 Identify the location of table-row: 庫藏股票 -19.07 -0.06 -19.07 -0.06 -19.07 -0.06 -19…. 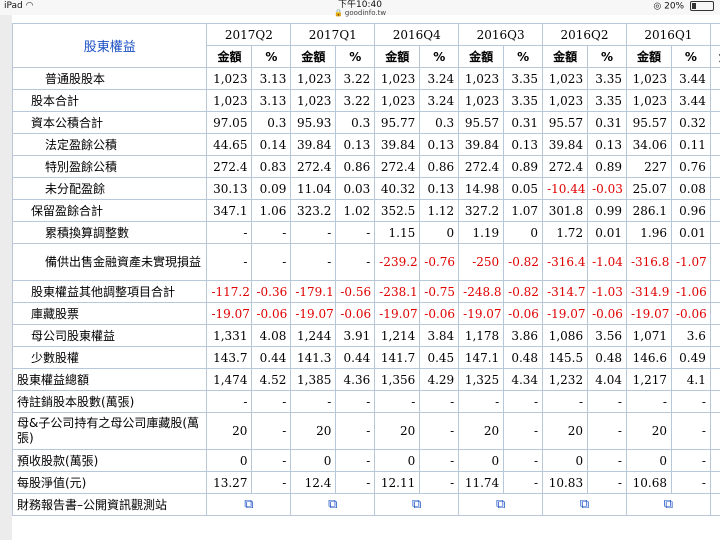
(365, 313).